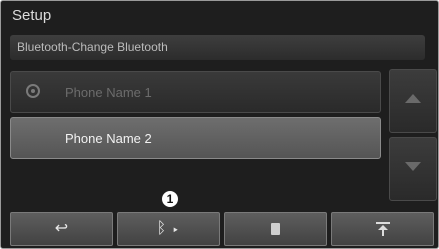  What do you see at coordinates (413, 166) in the screenshot?
I see `triangle-down-icon` at bounding box center [413, 166].